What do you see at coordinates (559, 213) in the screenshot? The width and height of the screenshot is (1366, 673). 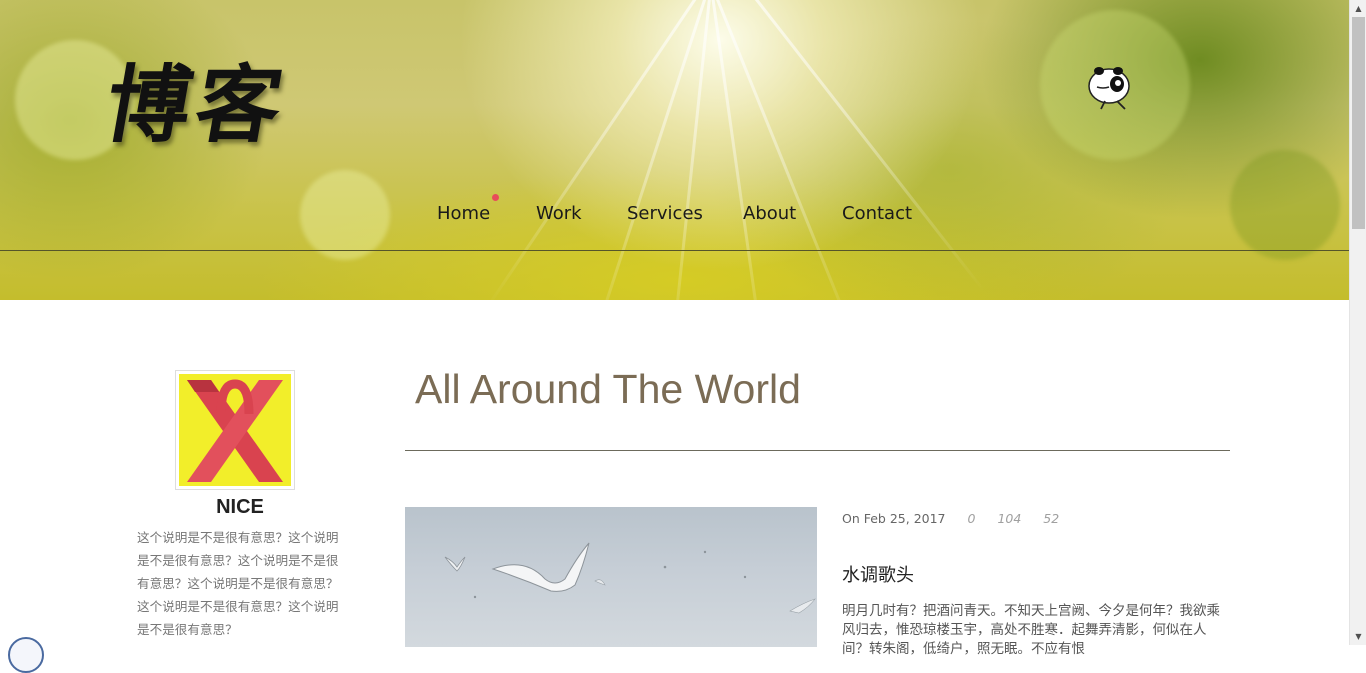 I see `nav-item-work: Work` at bounding box center [559, 213].